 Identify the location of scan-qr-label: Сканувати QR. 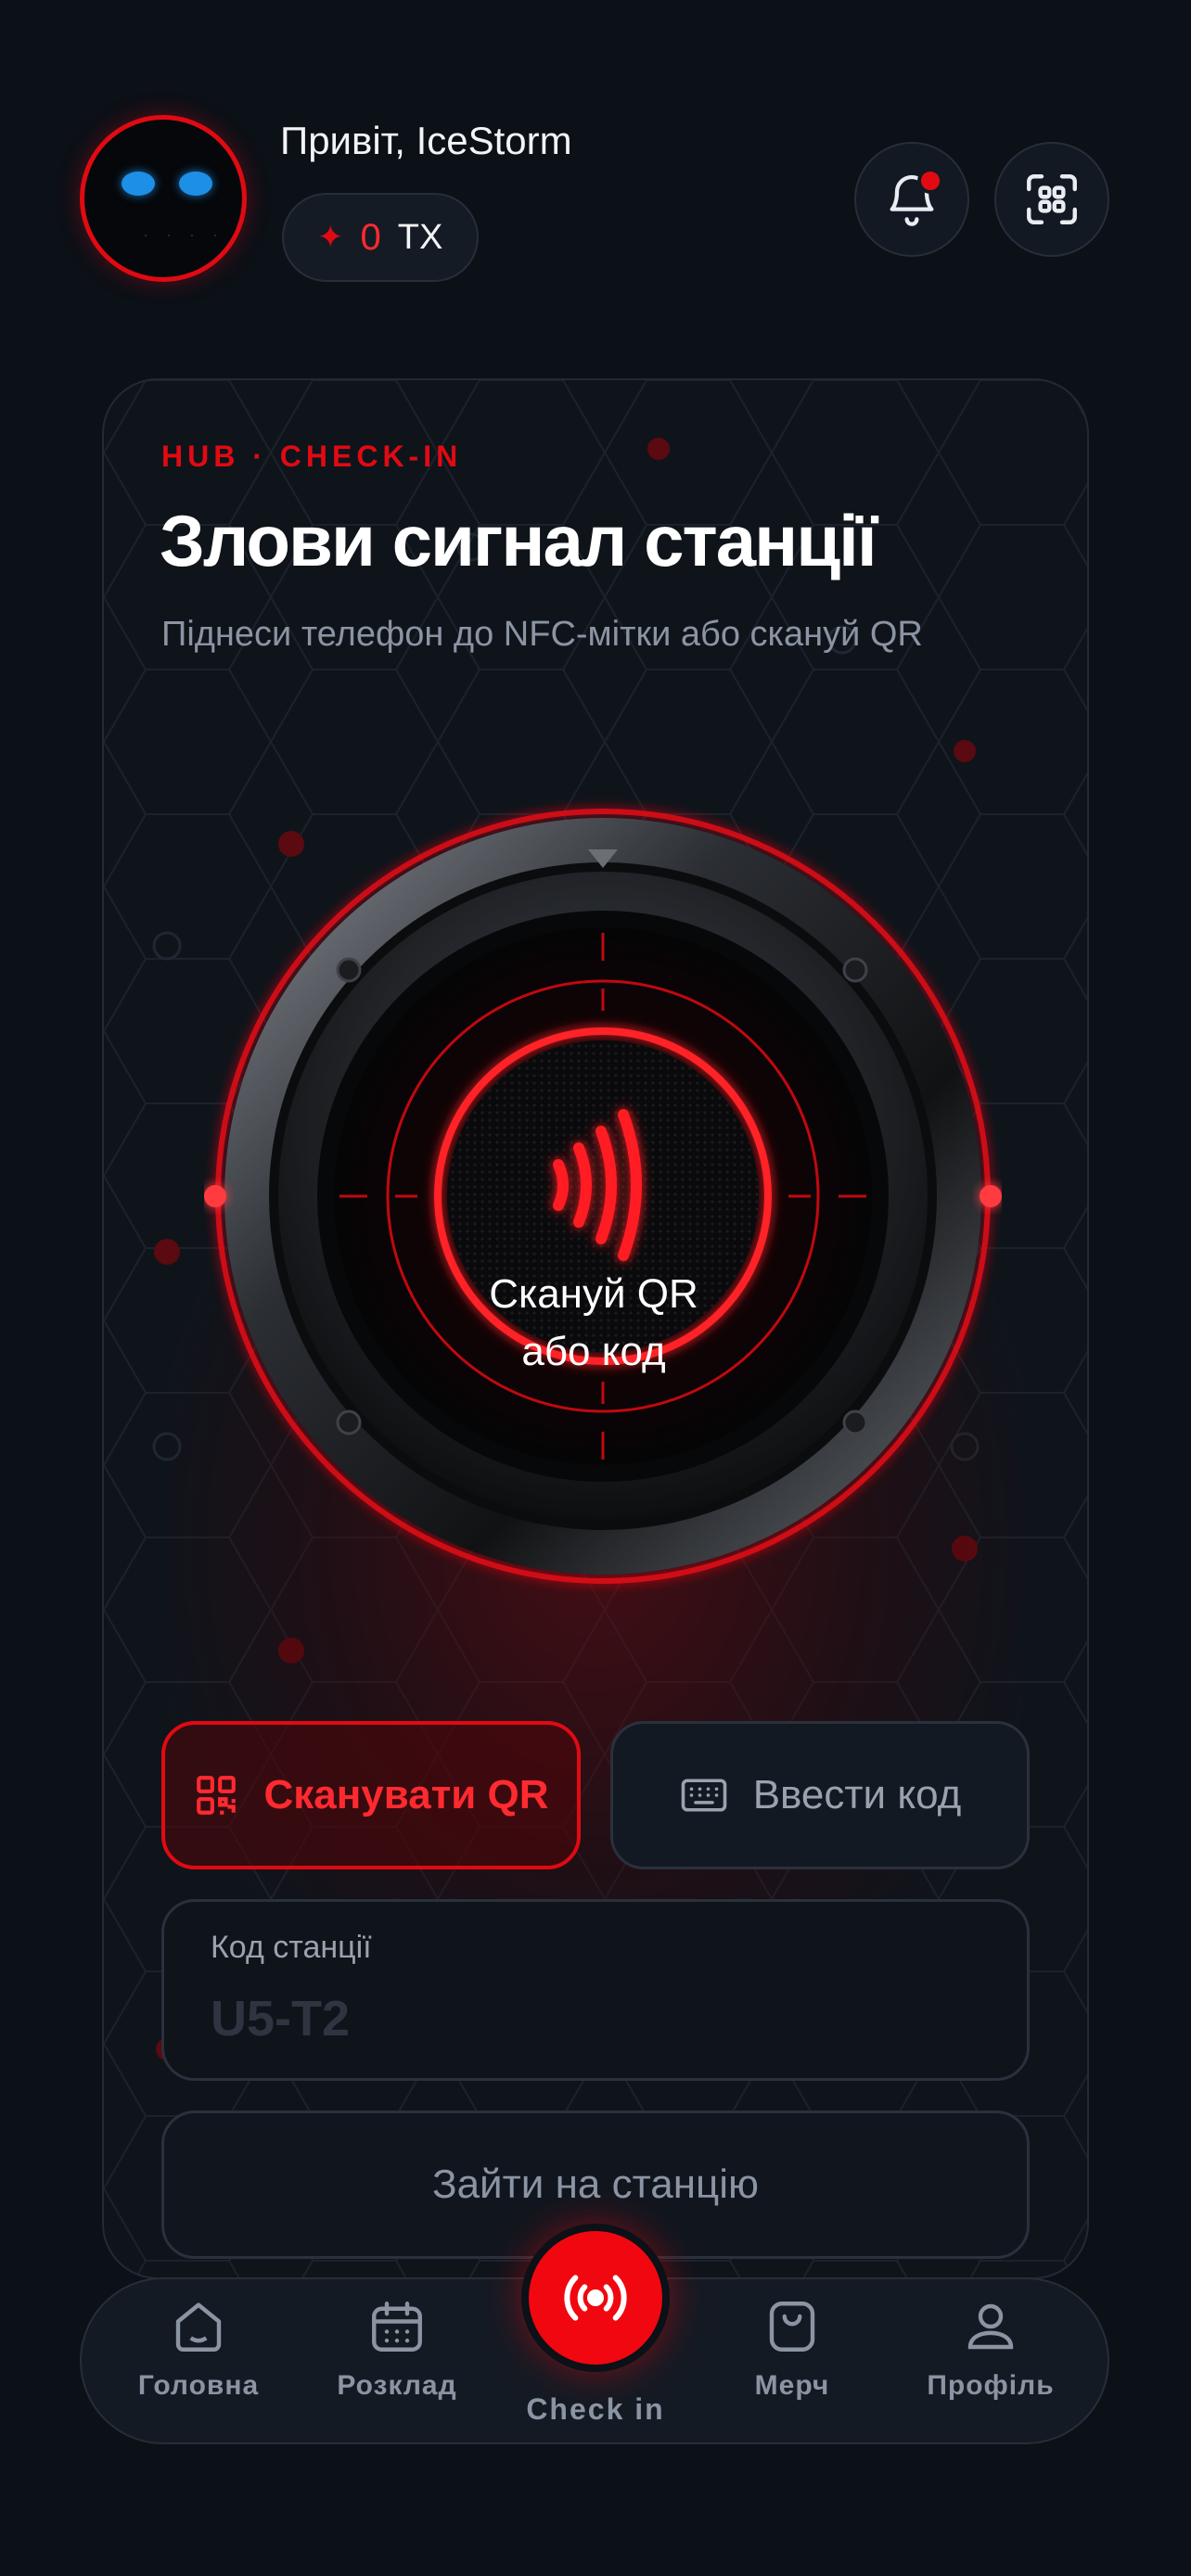
(406, 1794).